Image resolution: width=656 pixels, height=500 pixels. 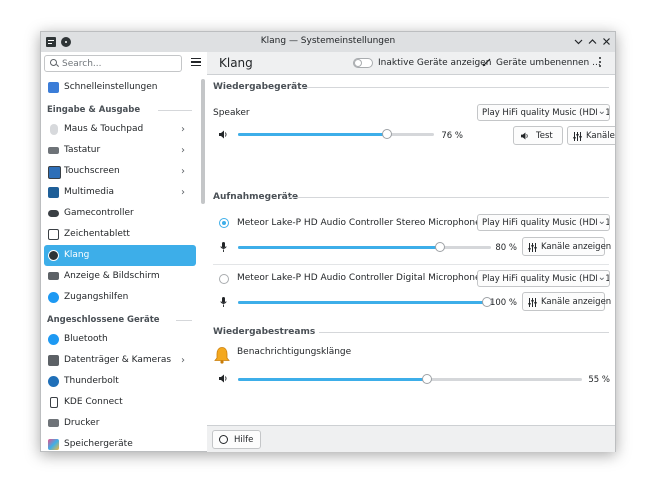 I want to click on inactive-devices-label: Inaktive Geräte anzeigen, so click(x=434, y=63).